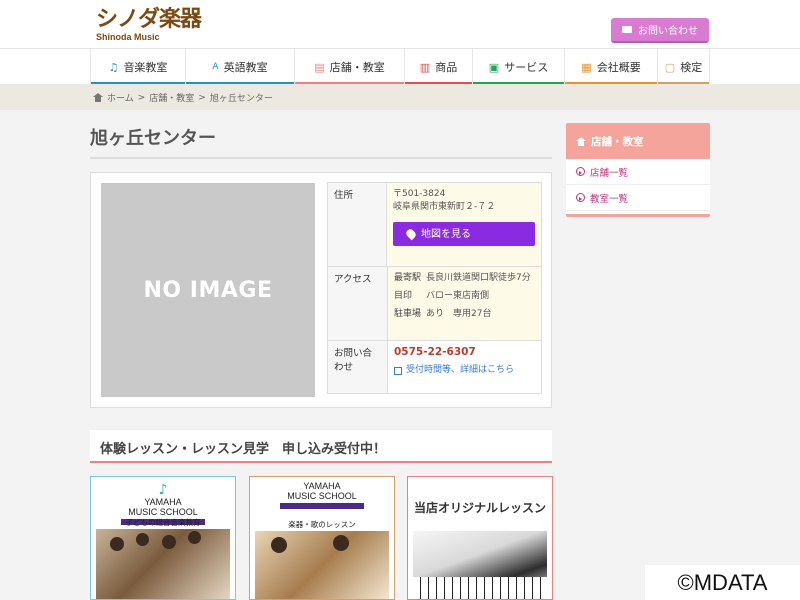 This screenshot has width=800, height=600. What do you see at coordinates (670, 67) in the screenshot?
I see `certificate-icon: ▢` at bounding box center [670, 67].